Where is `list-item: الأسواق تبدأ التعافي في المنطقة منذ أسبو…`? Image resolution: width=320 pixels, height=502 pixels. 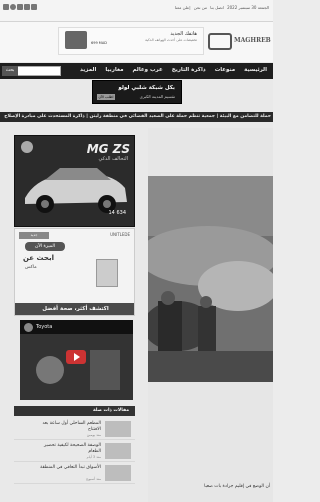
list-item: الأسواق تبدأ التعافي في المنطقة منذ أسبو… is located at coordinates (74, 473).